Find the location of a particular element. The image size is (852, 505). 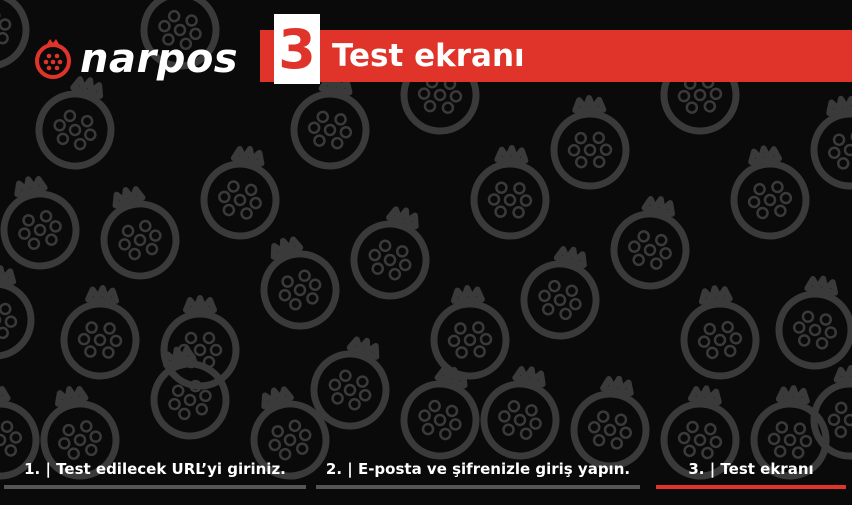

step-3-bar is located at coordinates (751, 487).